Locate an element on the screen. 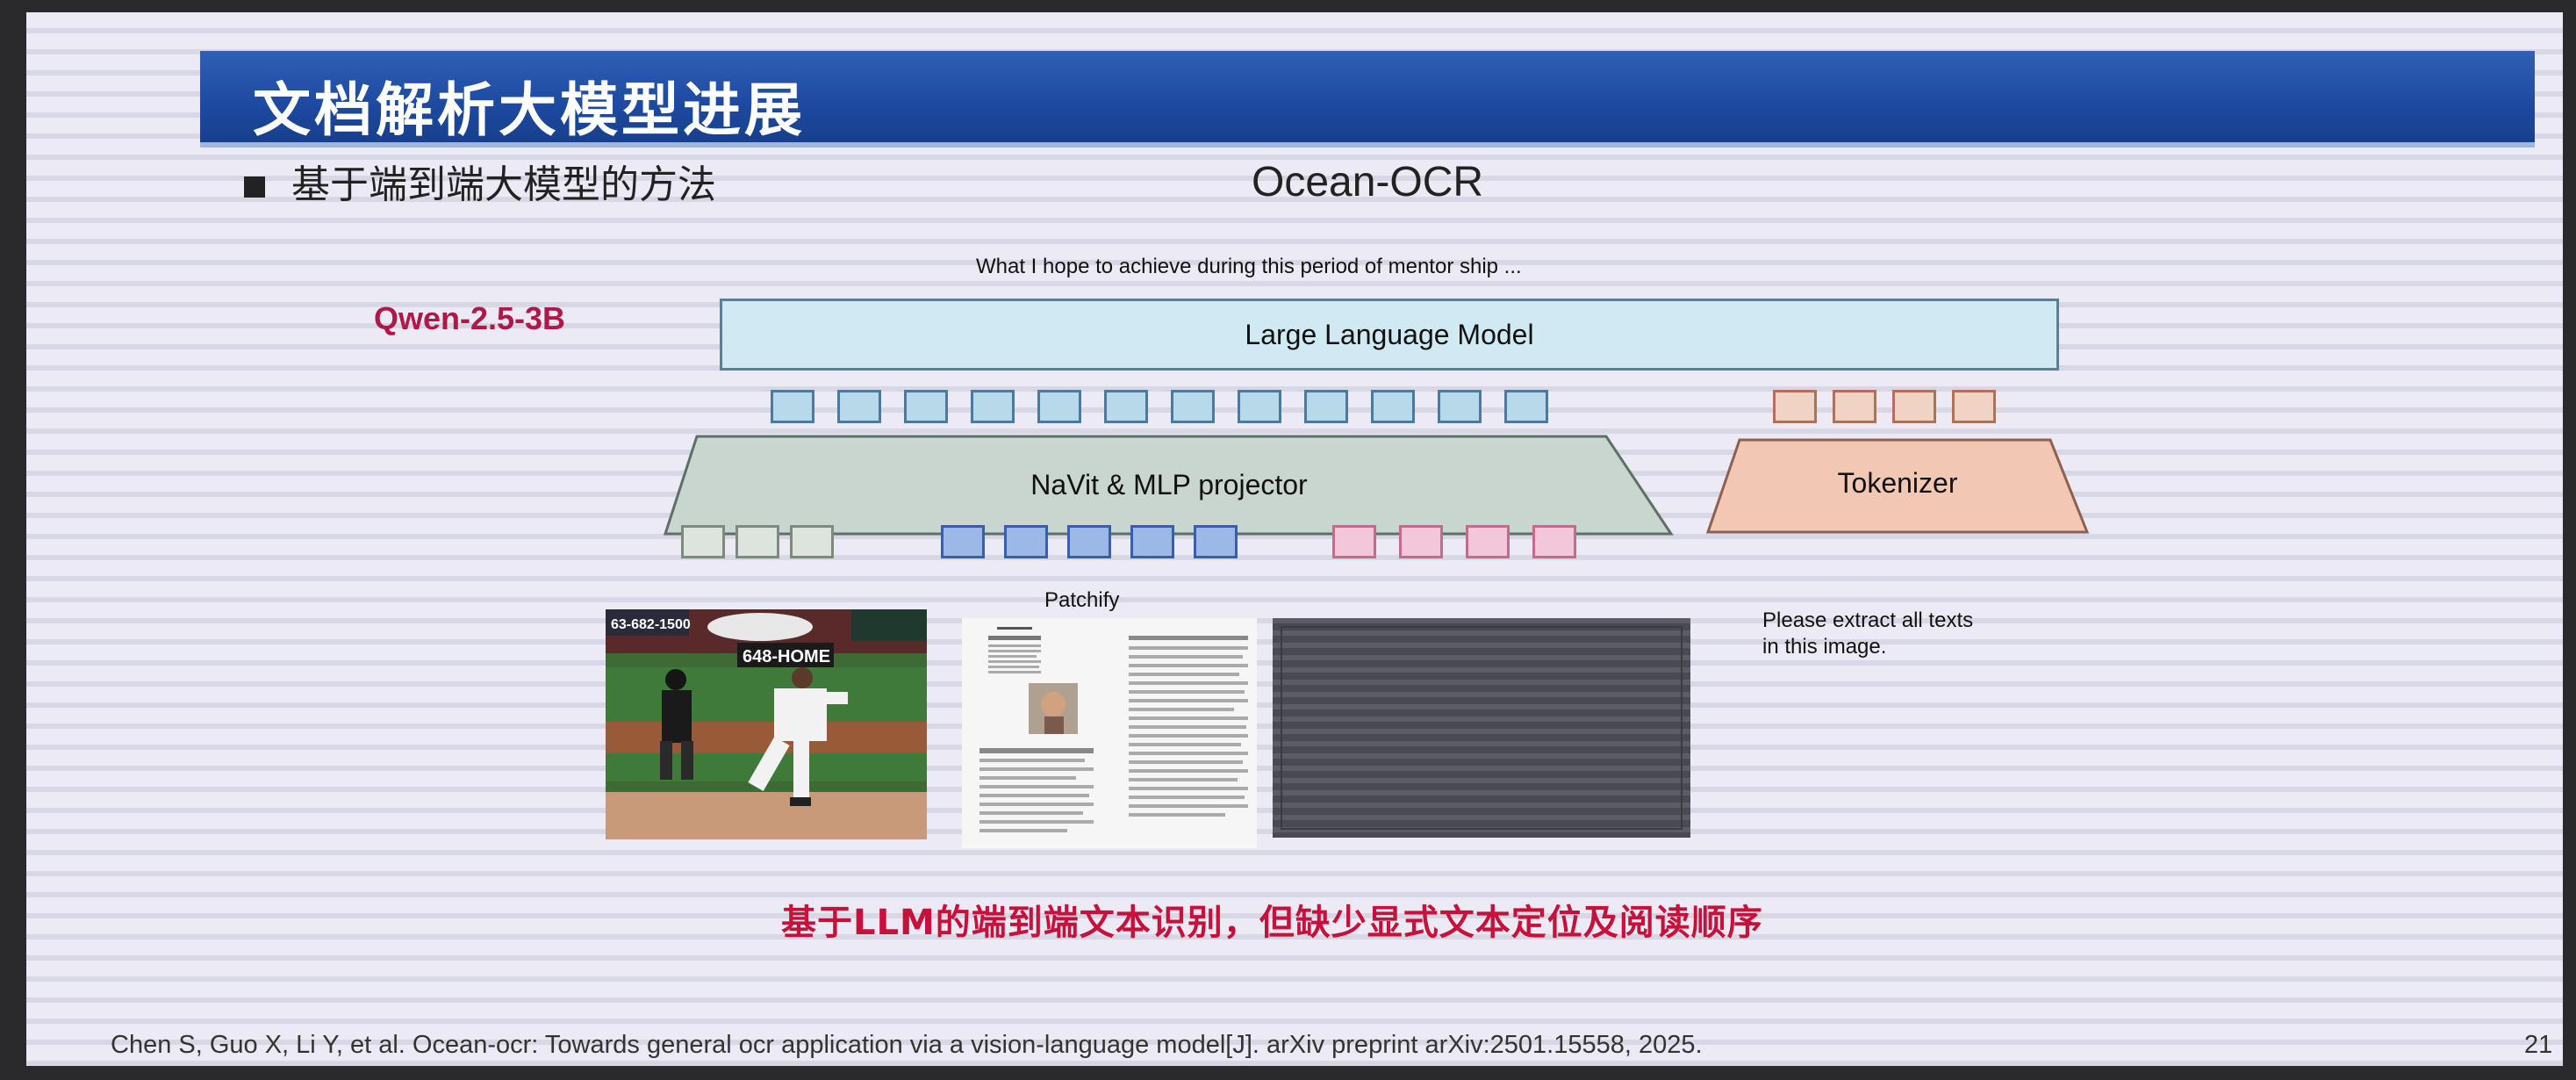 Image resolution: width=2576 pixels, height=1080 pixels. bullet-square-icon is located at coordinates (255, 187).